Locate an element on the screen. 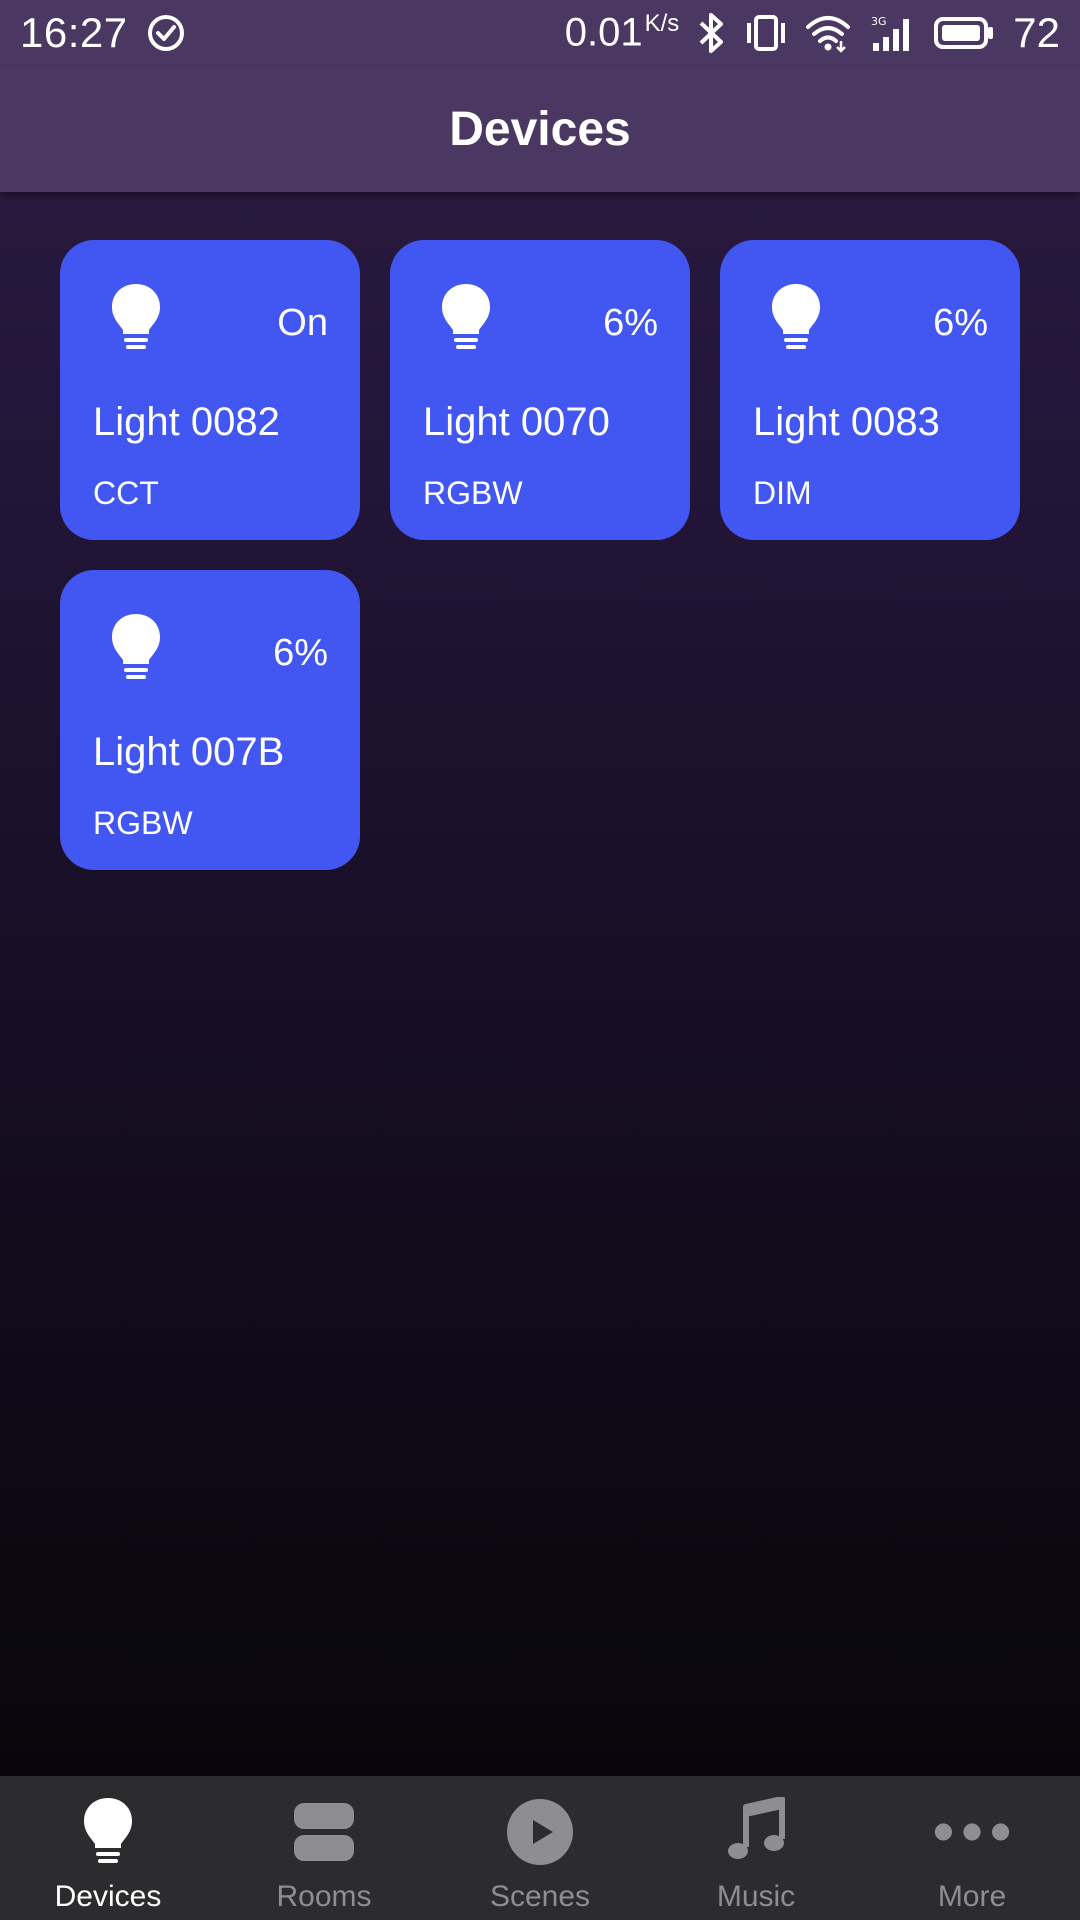 The width and height of the screenshot is (1080, 1920). net-speed: 0.01K/s is located at coordinates (622, 32).